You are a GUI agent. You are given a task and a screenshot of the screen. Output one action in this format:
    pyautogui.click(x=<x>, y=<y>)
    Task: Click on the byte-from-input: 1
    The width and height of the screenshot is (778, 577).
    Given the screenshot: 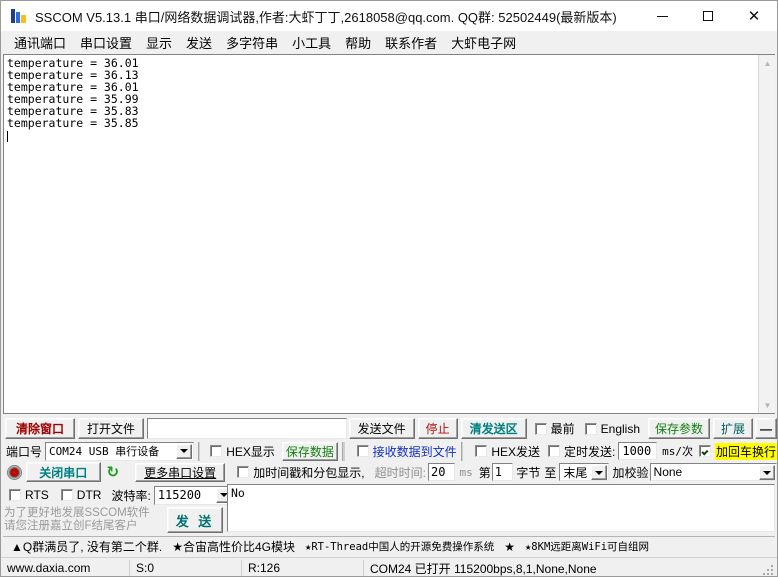 What is the action you would take?
    pyautogui.click(x=502, y=472)
    